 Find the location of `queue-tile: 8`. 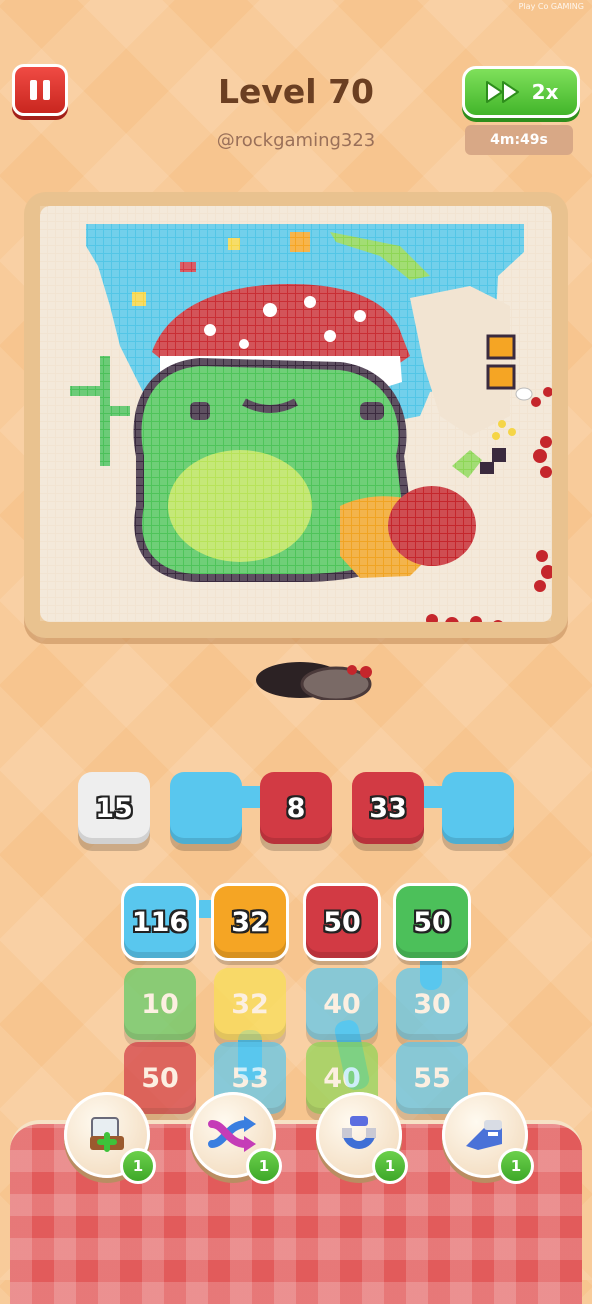

queue-tile: 8 is located at coordinates (296, 808).